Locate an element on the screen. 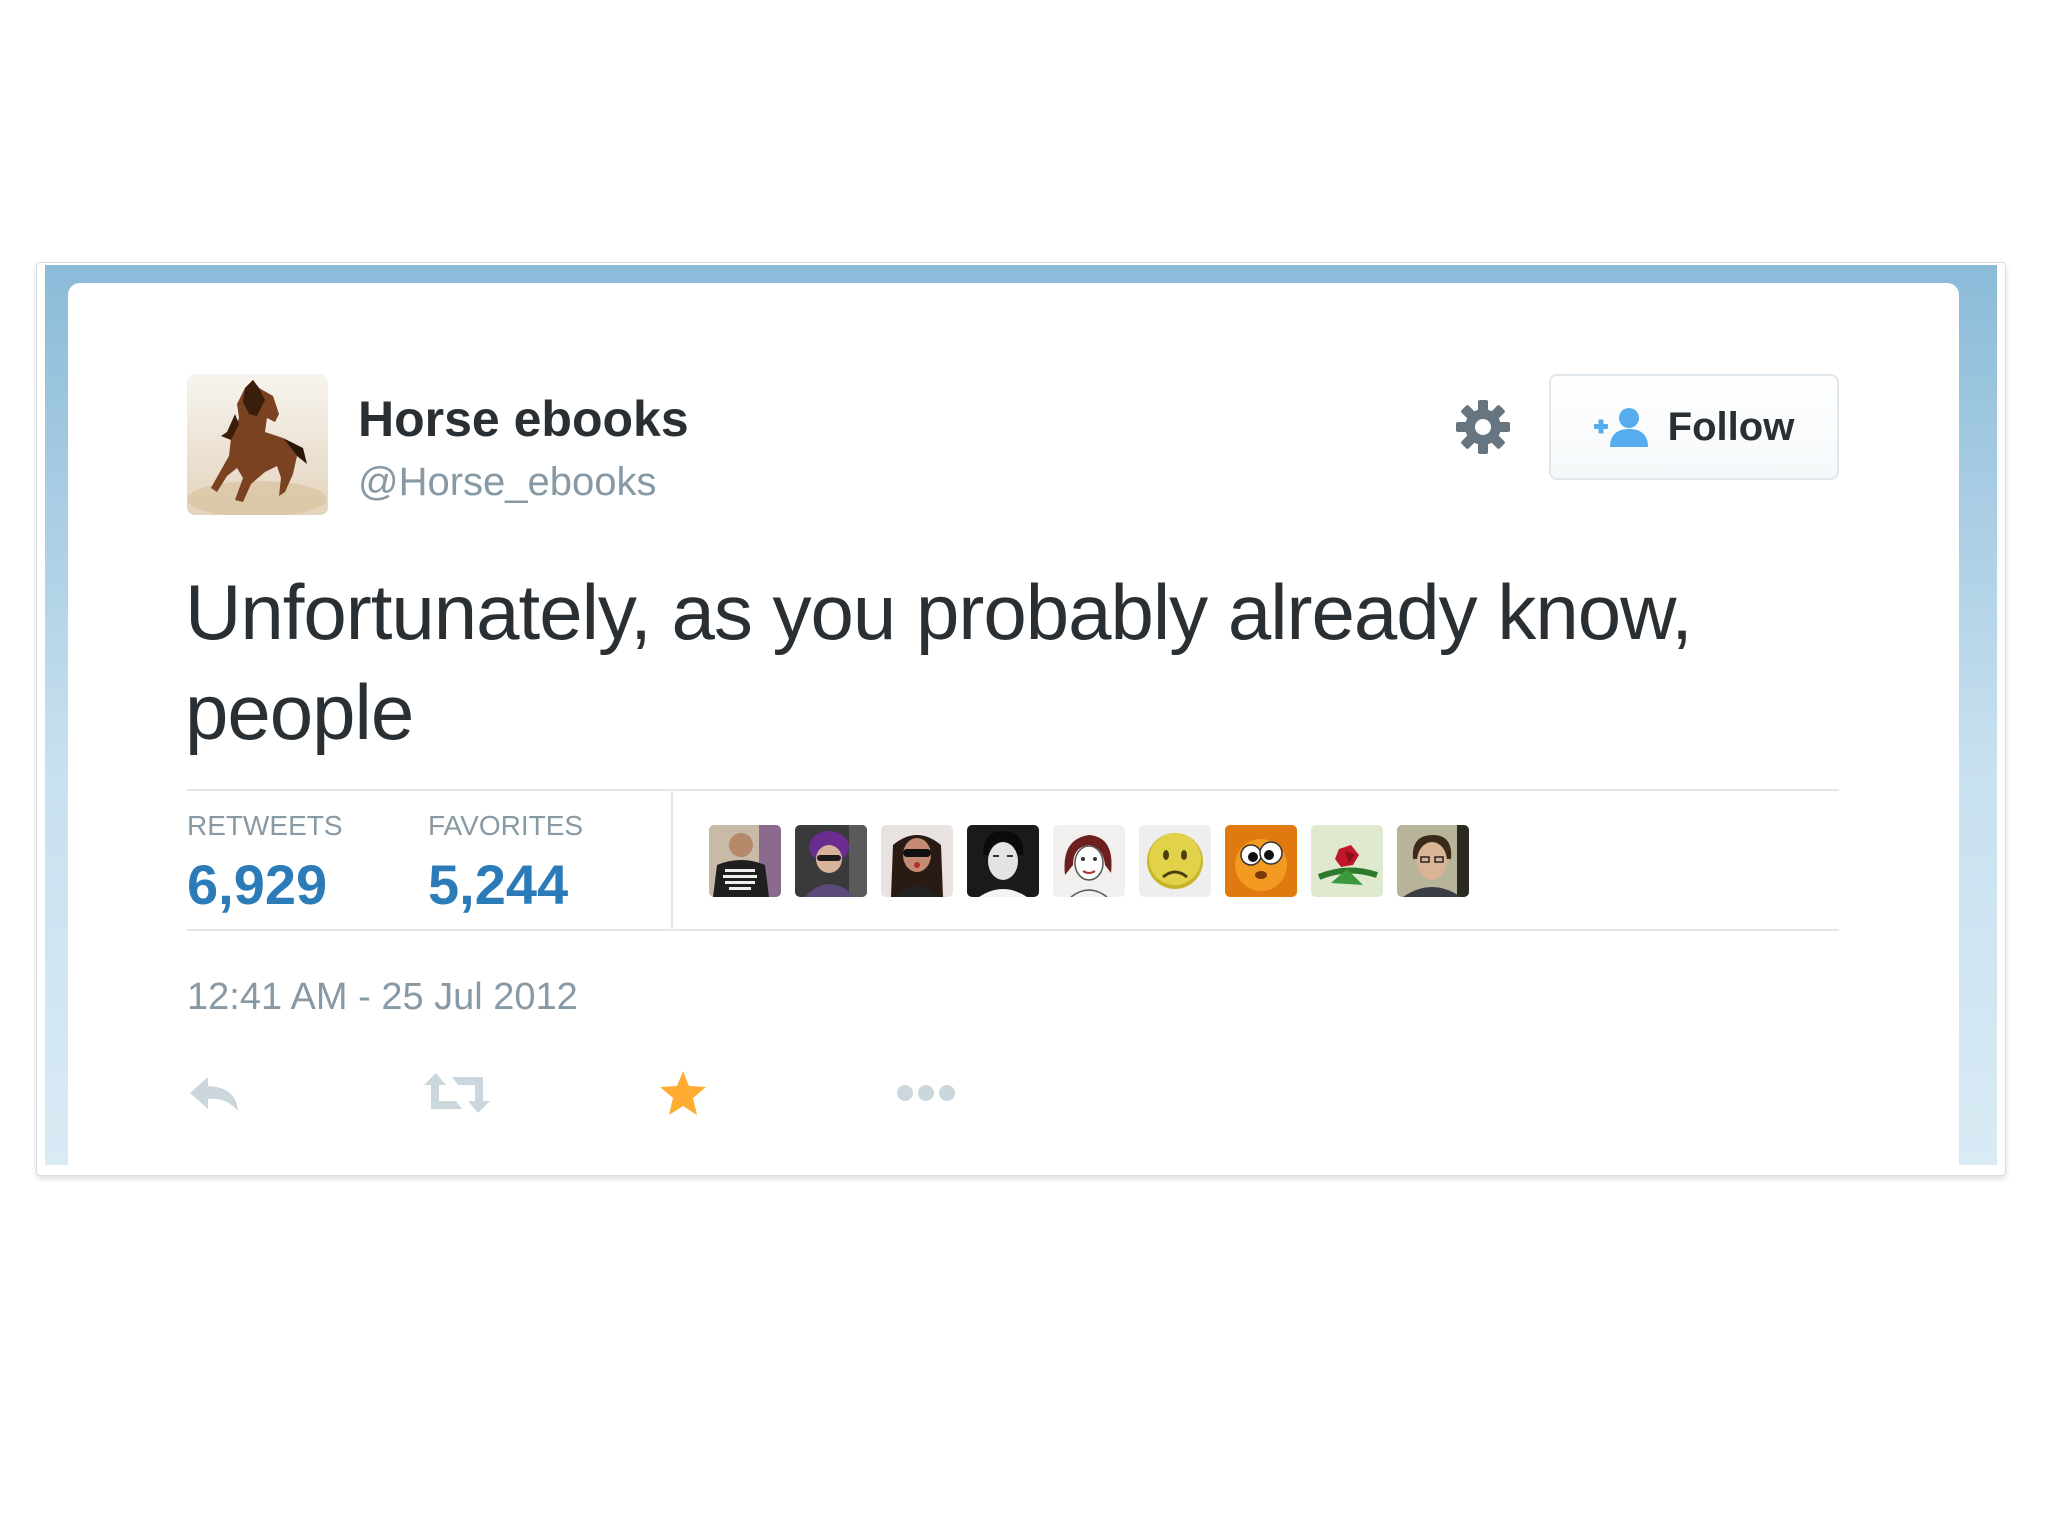 The height and width of the screenshot is (1536, 2048). avatar-sketch-face is located at coordinates (1089, 861).